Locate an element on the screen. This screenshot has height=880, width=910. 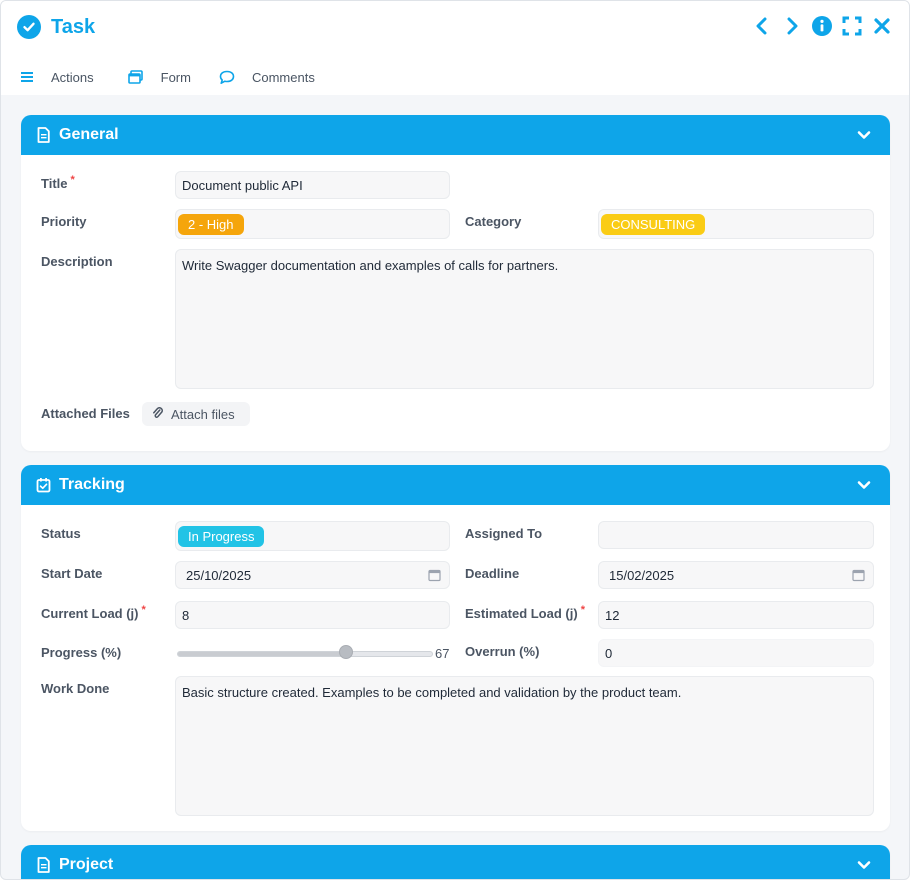
actions-label: Actions is located at coordinates (72, 77).